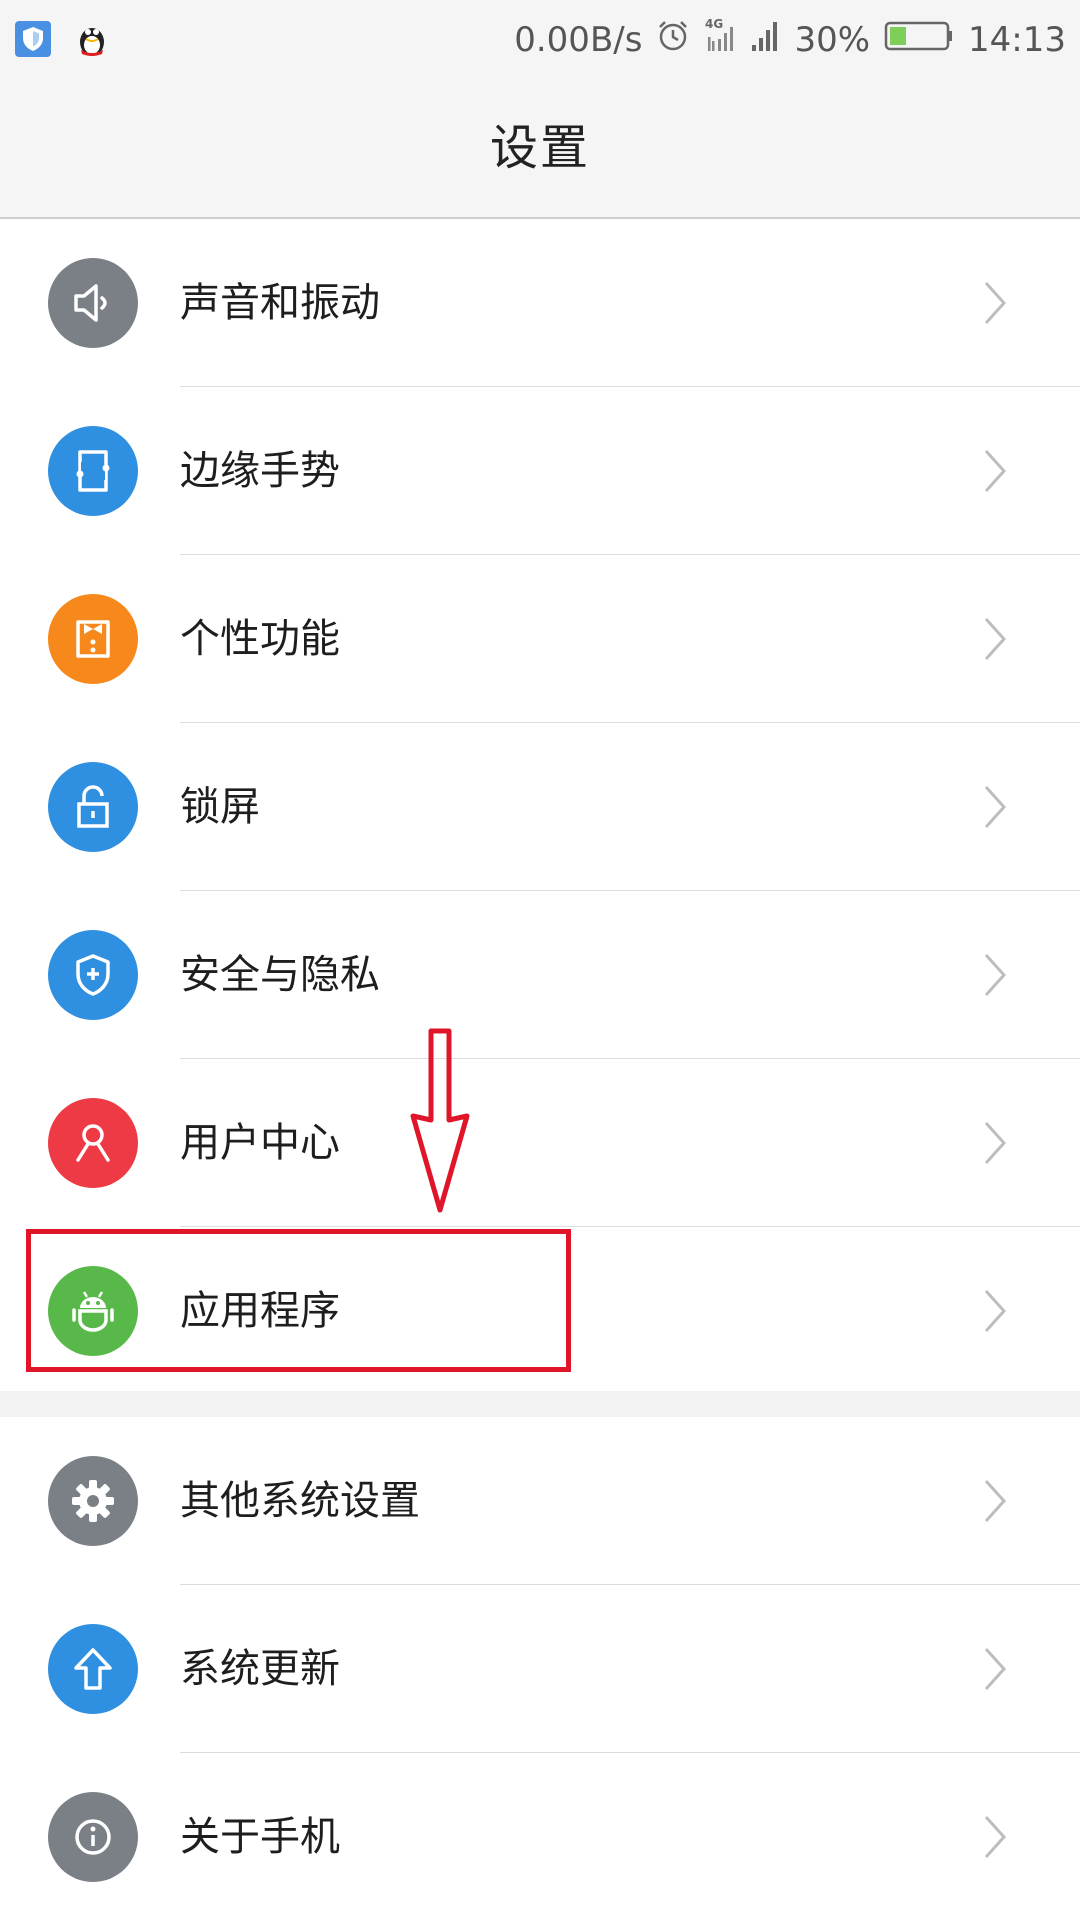  What do you see at coordinates (93, 807) in the screenshot?
I see `lock-icon` at bounding box center [93, 807].